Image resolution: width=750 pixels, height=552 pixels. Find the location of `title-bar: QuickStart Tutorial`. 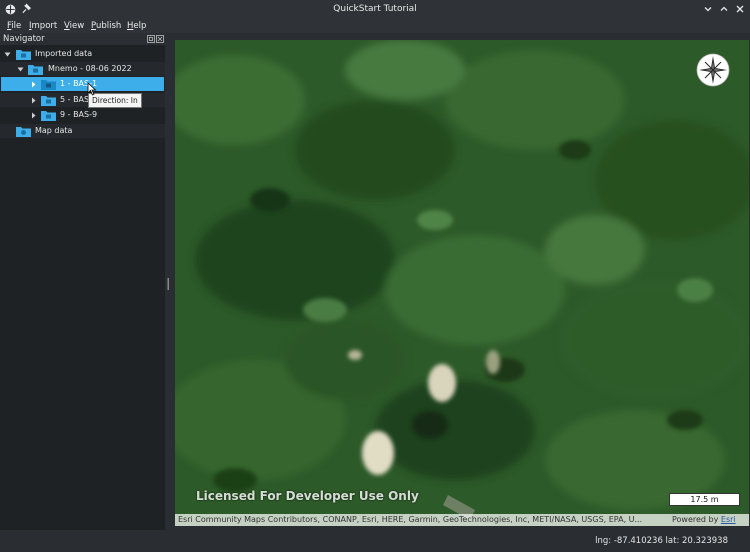

title-bar: QuickStart Tutorial is located at coordinates (375, 9).